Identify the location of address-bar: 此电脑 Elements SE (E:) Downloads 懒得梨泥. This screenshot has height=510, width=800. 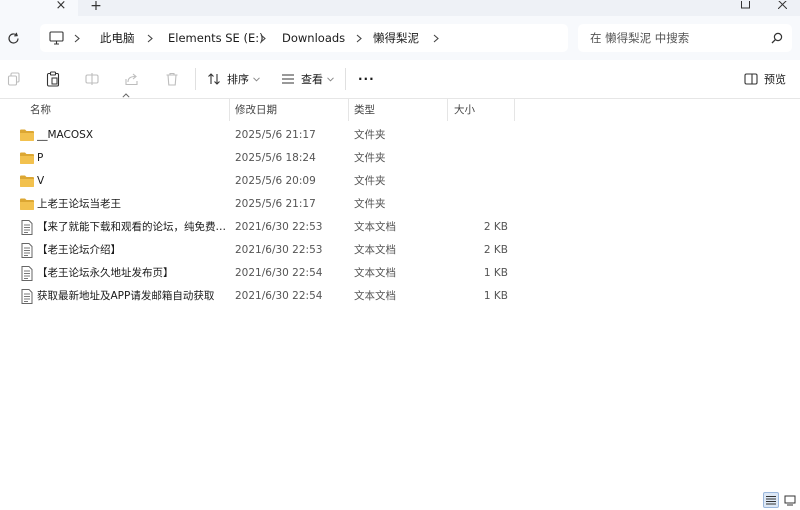
(304, 38).